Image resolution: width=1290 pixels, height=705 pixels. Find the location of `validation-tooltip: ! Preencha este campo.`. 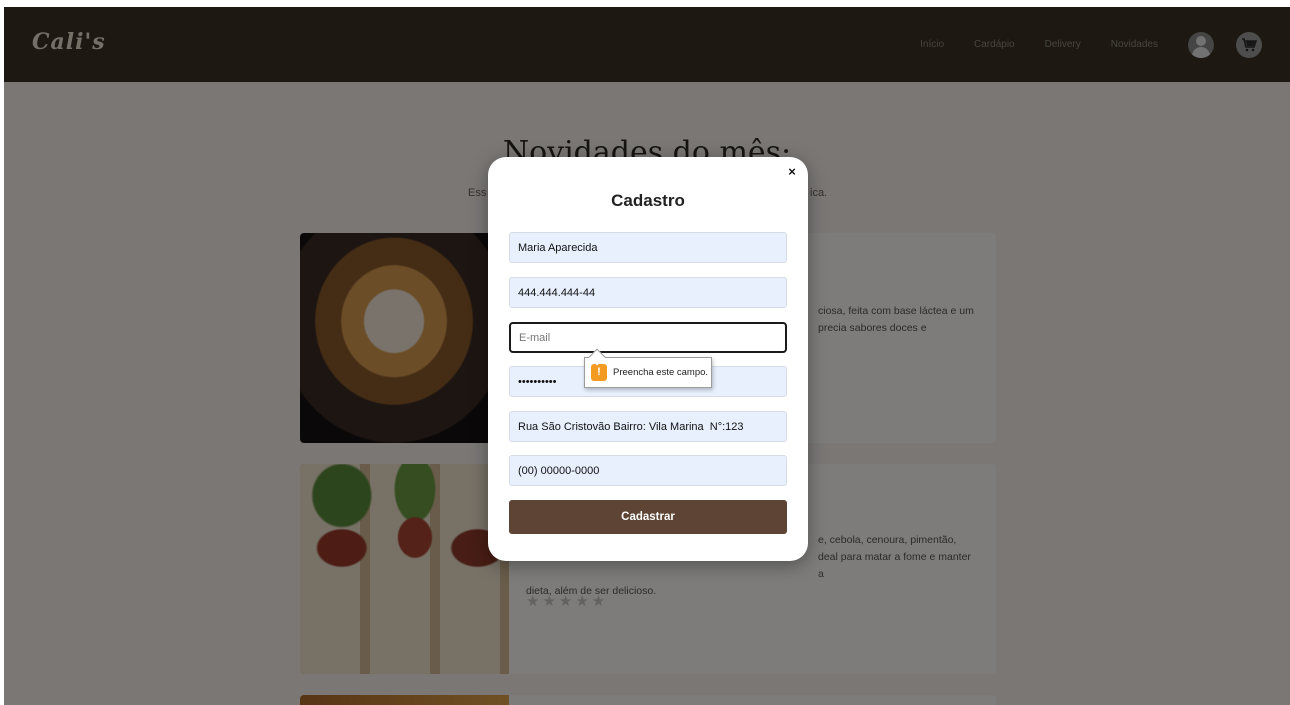

validation-tooltip: ! Preencha este campo. is located at coordinates (648, 368).